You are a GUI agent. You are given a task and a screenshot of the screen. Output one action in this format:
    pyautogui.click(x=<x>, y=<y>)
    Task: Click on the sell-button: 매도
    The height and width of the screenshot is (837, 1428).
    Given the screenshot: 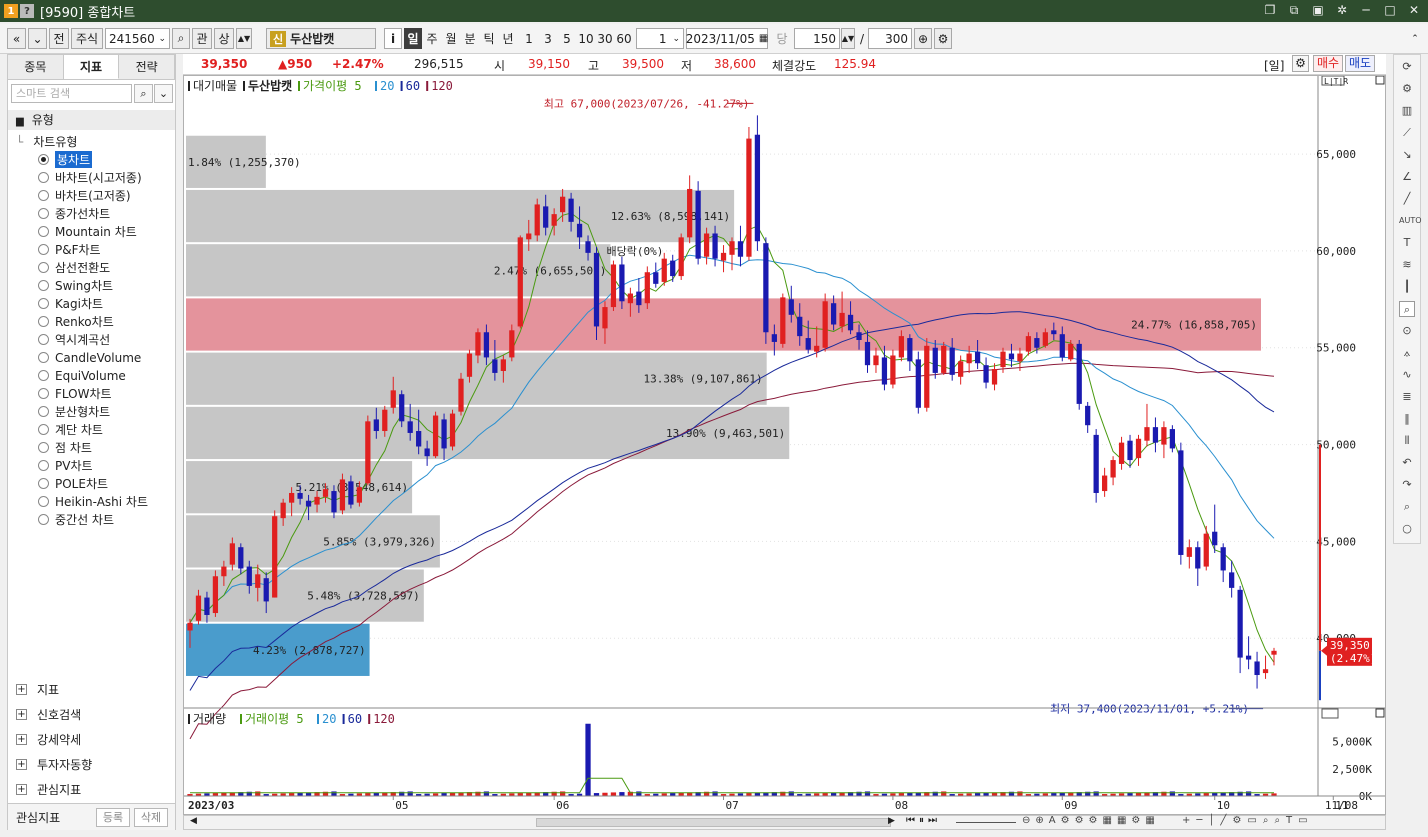 What is the action you would take?
    pyautogui.click(x=1360, y=63)
    